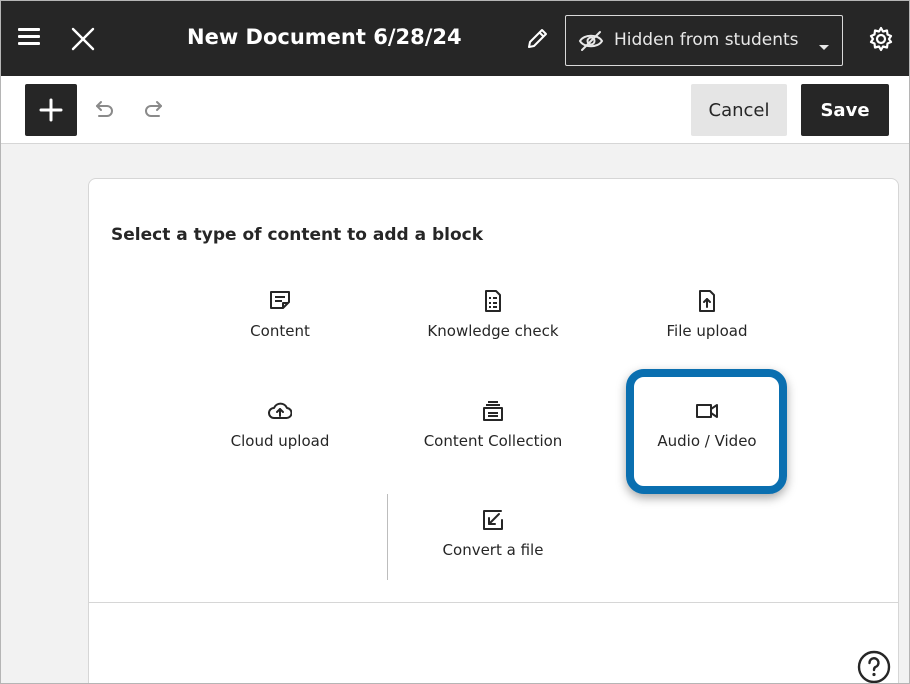 This screenshot has height=684, width=910. What do you see at coordinates (154, 110) in the screenshot?
I see `redo-icon` at bounding box center [154, 110].